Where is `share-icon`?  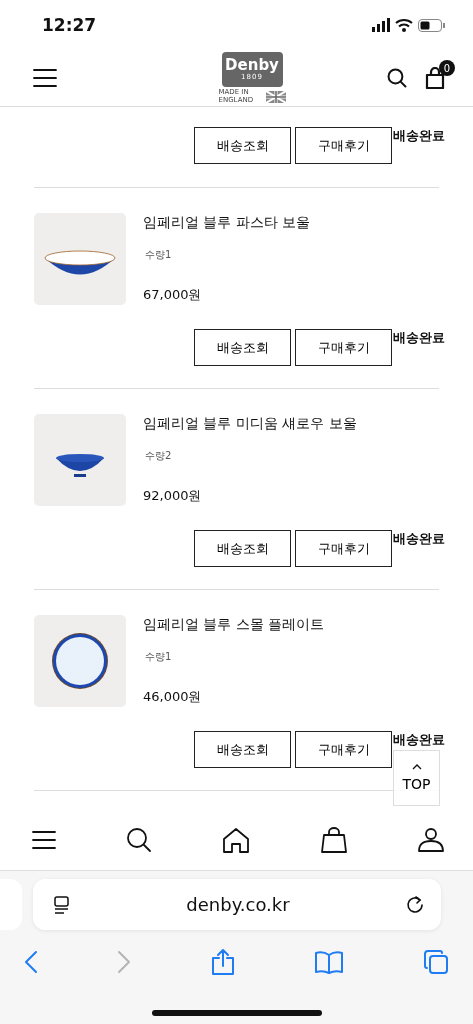
share-icon is located at coordinates (222, 962).